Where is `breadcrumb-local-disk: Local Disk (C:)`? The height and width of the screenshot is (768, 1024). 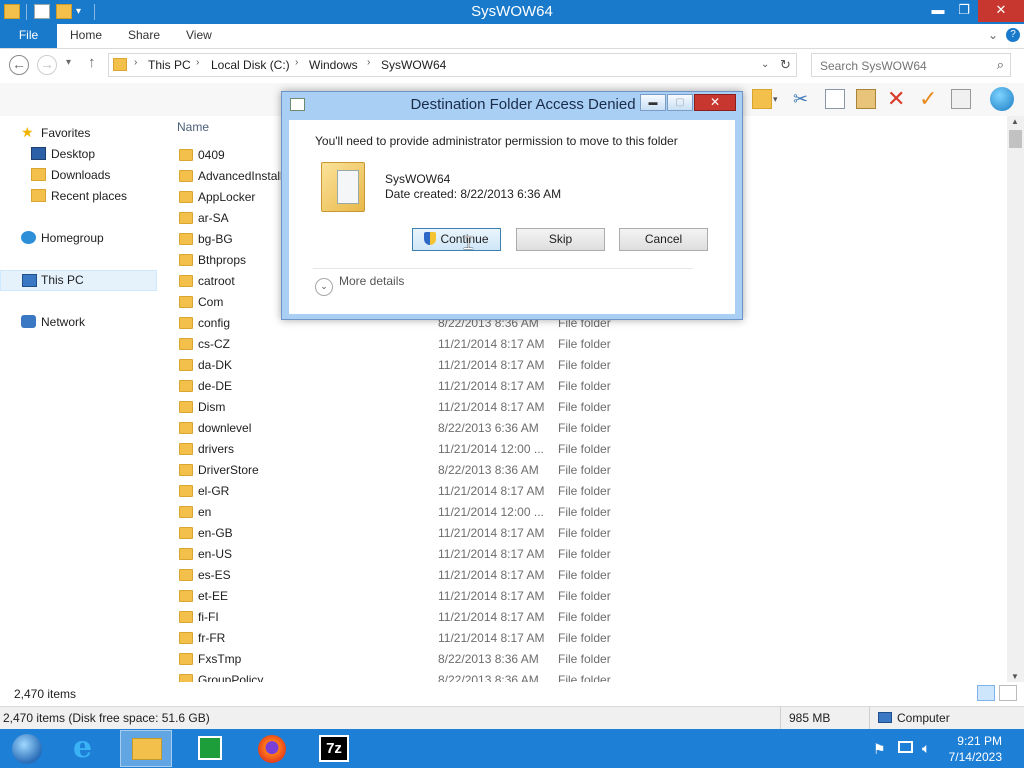 breadcrumb-local-disk: Local Disk (C:) is located at coordinates (250, 65).